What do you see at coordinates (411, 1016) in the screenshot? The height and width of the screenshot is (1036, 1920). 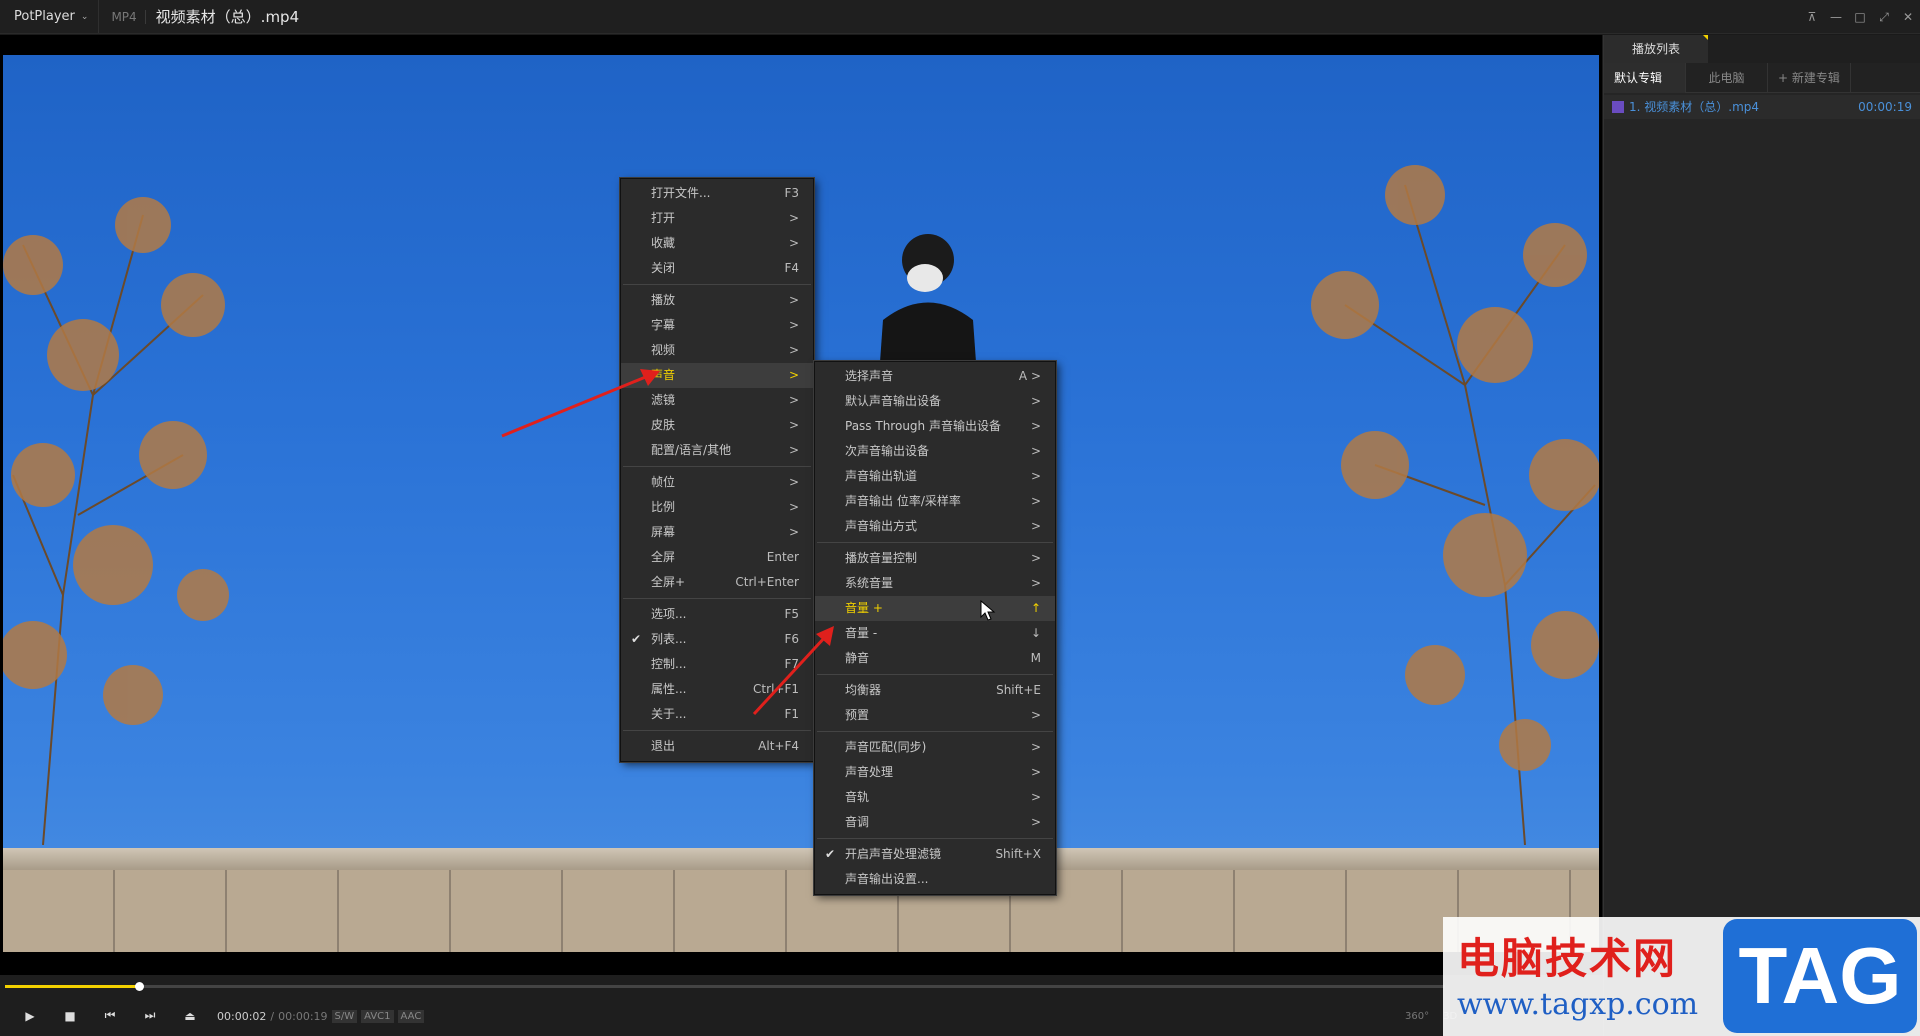 I see `audio-codec-badge: AAC` at bounding box center [411, 1016].